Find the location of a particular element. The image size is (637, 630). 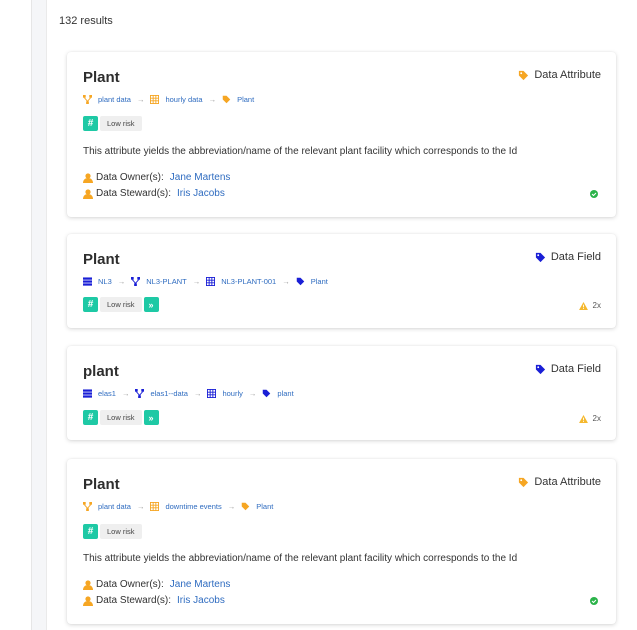

breadcrumb-item: elas1--data is located at coordinates (169, 393).